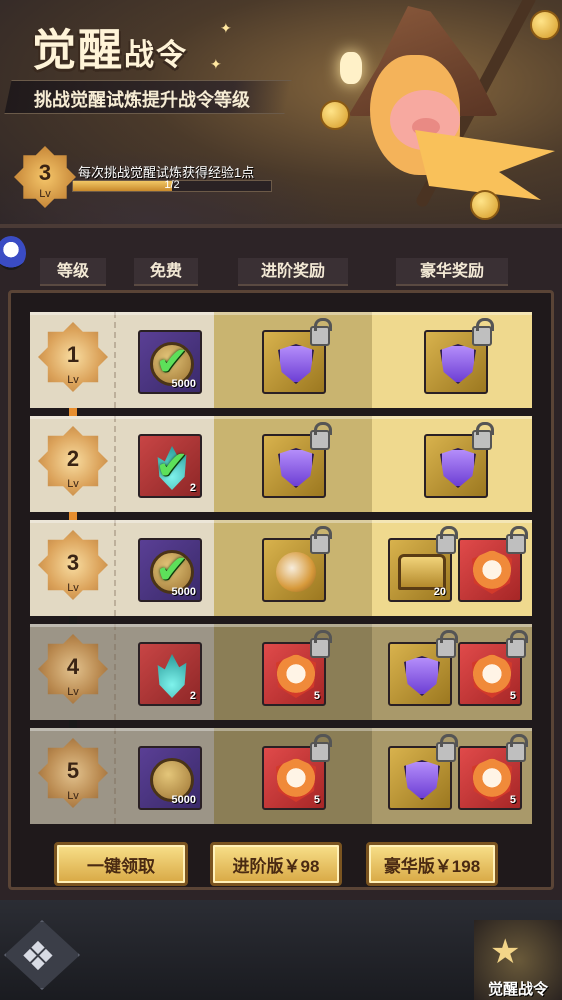 The image size is (562, 1000). Describe the element at coordinates (276, 864) in the screenshot. I see `buy-advanced-button: 进阶版￥98` at that location.